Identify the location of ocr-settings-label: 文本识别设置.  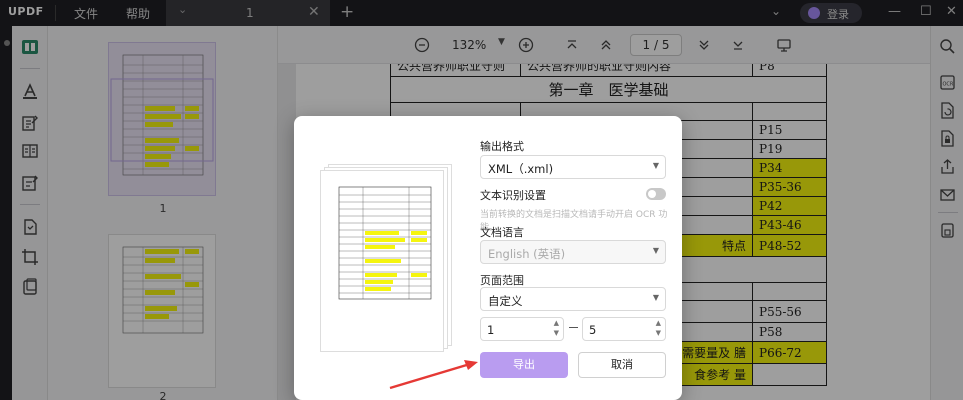
(513, 195).